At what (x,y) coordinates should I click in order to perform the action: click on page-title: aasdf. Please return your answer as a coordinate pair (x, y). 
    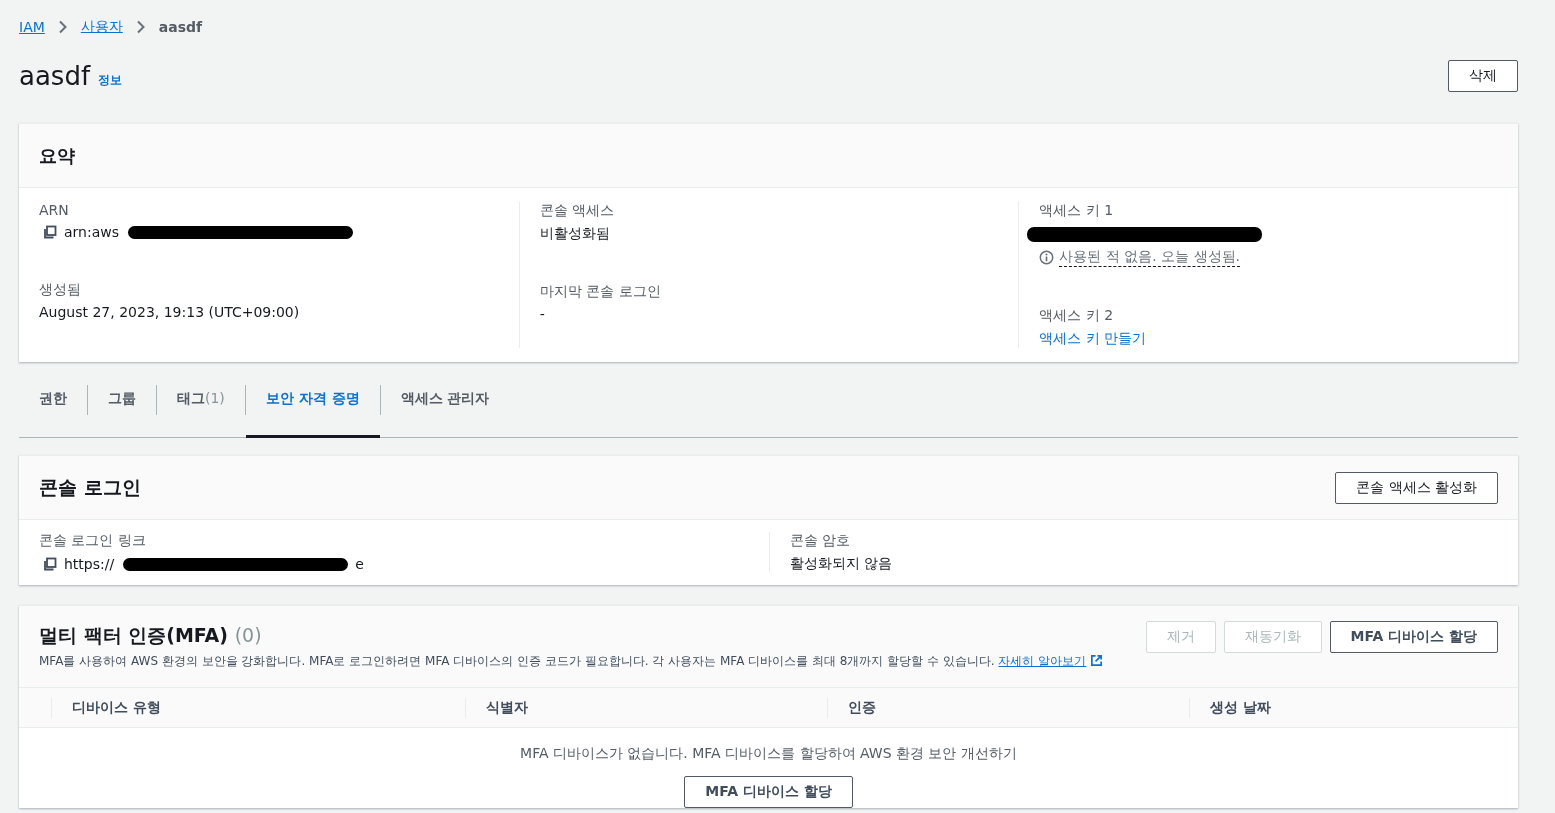
    Looking at the image, I should click on (55, 76).